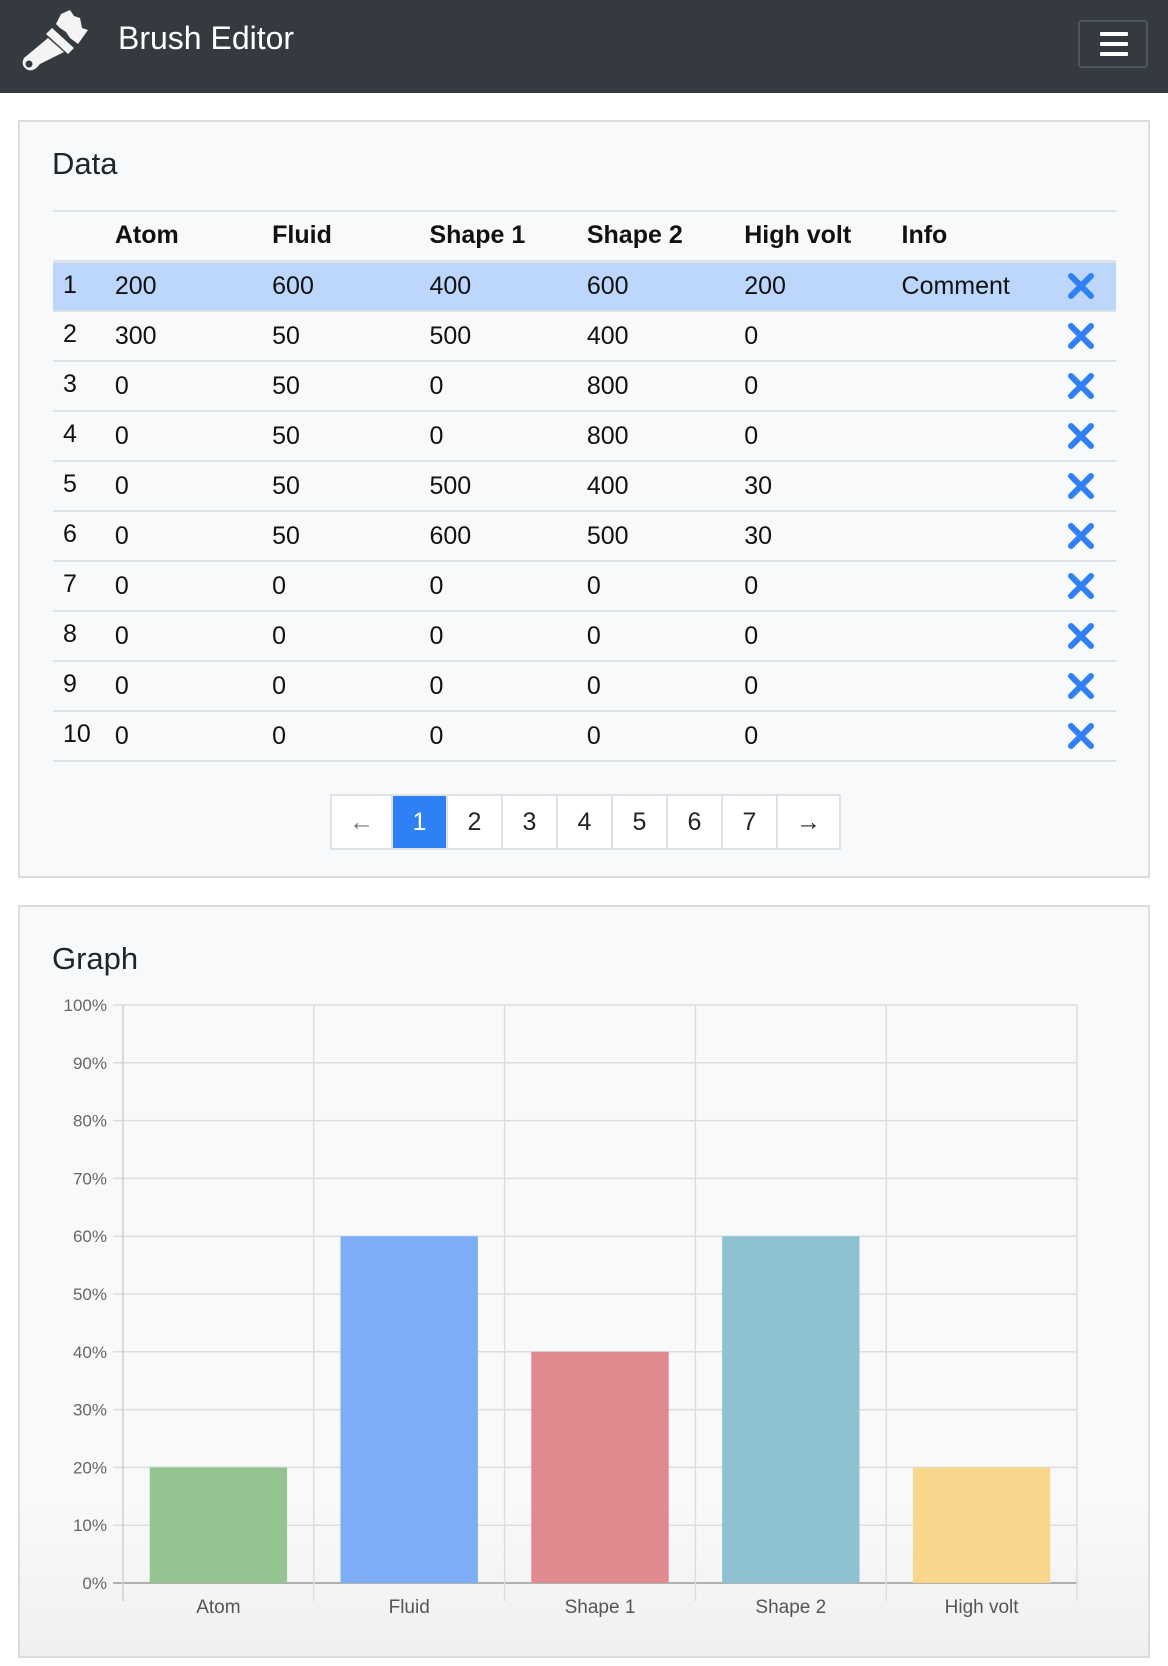  I want to click on cell-shape-2: 500, so click(665, 536).